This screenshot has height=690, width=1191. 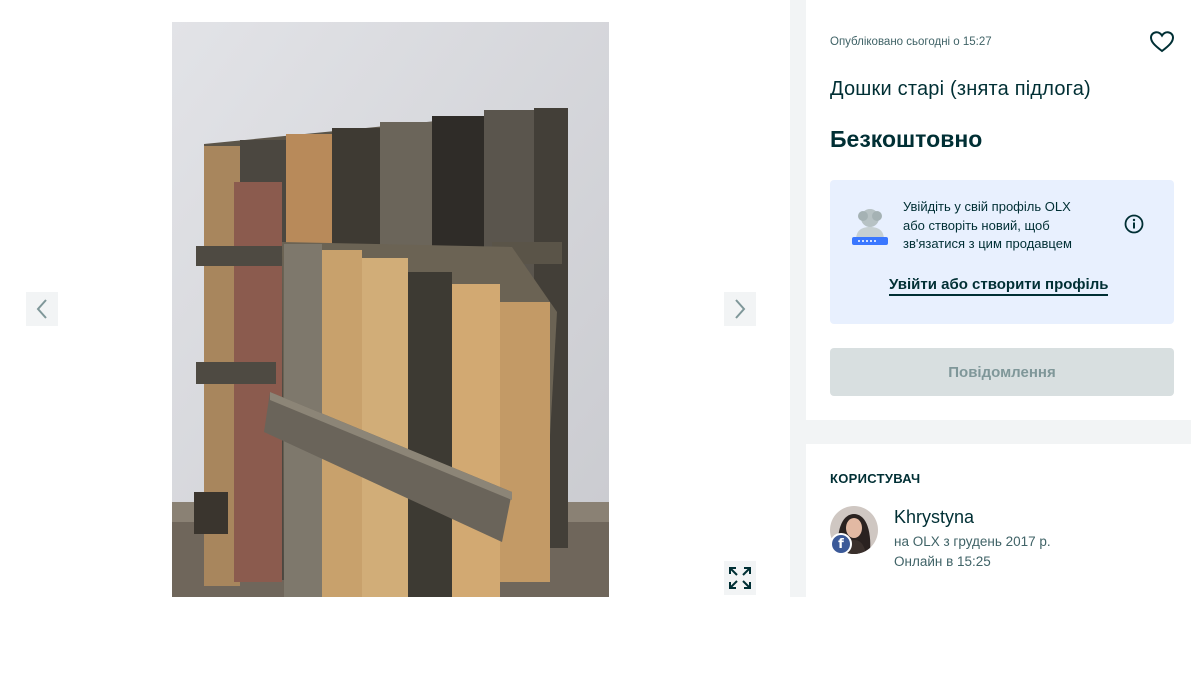 I want to click on fullscreen-button, so click(x=740, y=578).